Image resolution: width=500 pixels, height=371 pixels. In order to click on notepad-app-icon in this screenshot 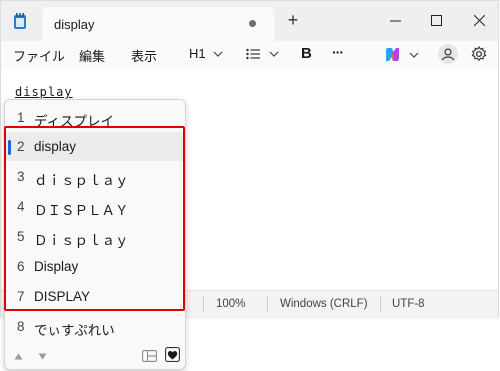, I will do `click(20, 21)`.